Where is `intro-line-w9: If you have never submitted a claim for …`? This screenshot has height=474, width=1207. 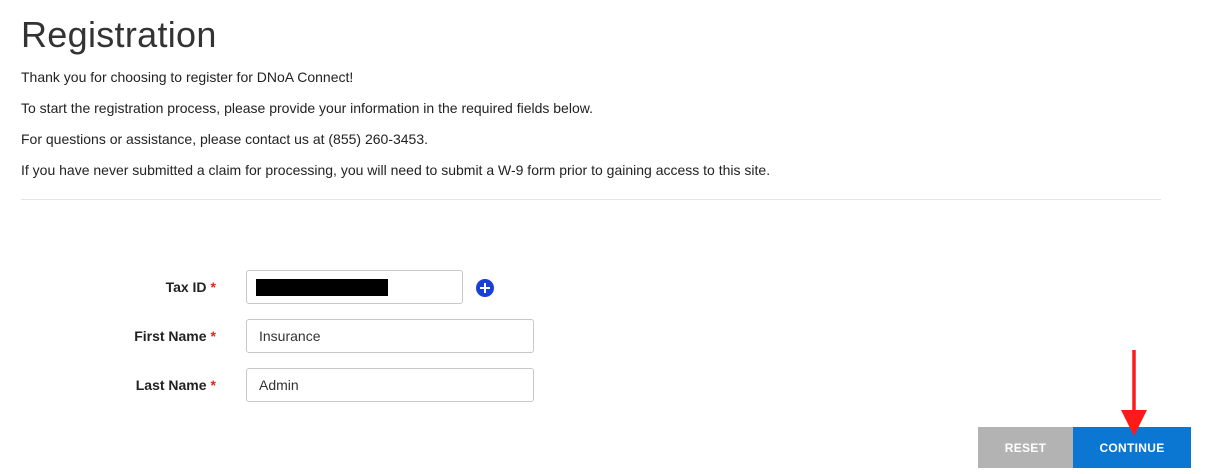 intro-line-w9: If you have never submitted a claim for … is located at coordinates (396, 170).